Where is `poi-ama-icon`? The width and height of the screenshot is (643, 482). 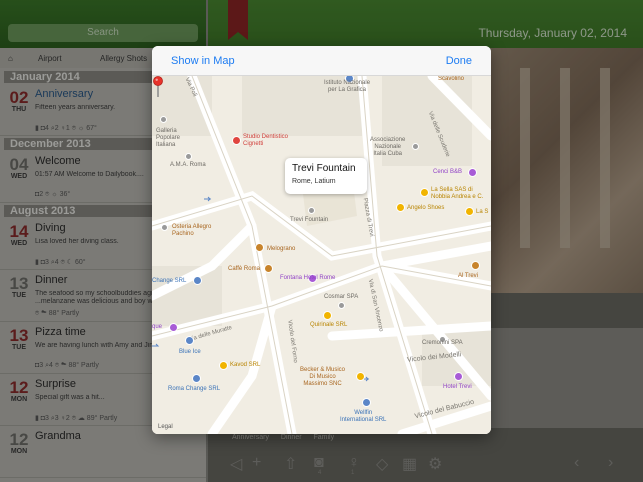
poi-ama-icon is located at coordinates (188, 156).